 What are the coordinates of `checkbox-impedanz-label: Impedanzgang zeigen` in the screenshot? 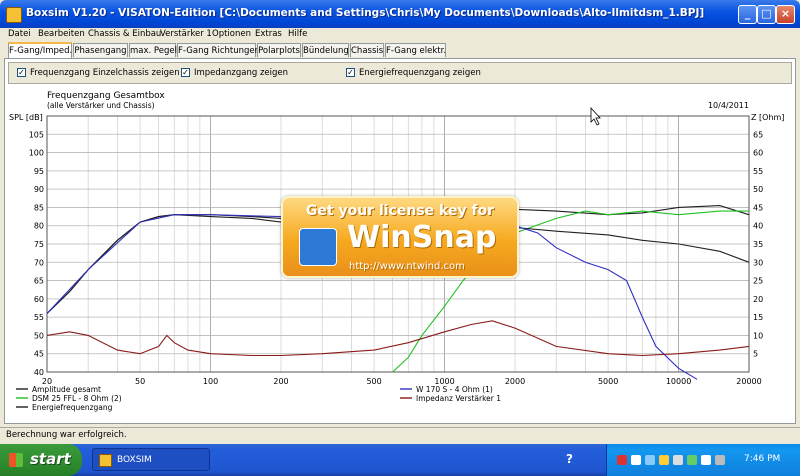 It's located at (241, 73).